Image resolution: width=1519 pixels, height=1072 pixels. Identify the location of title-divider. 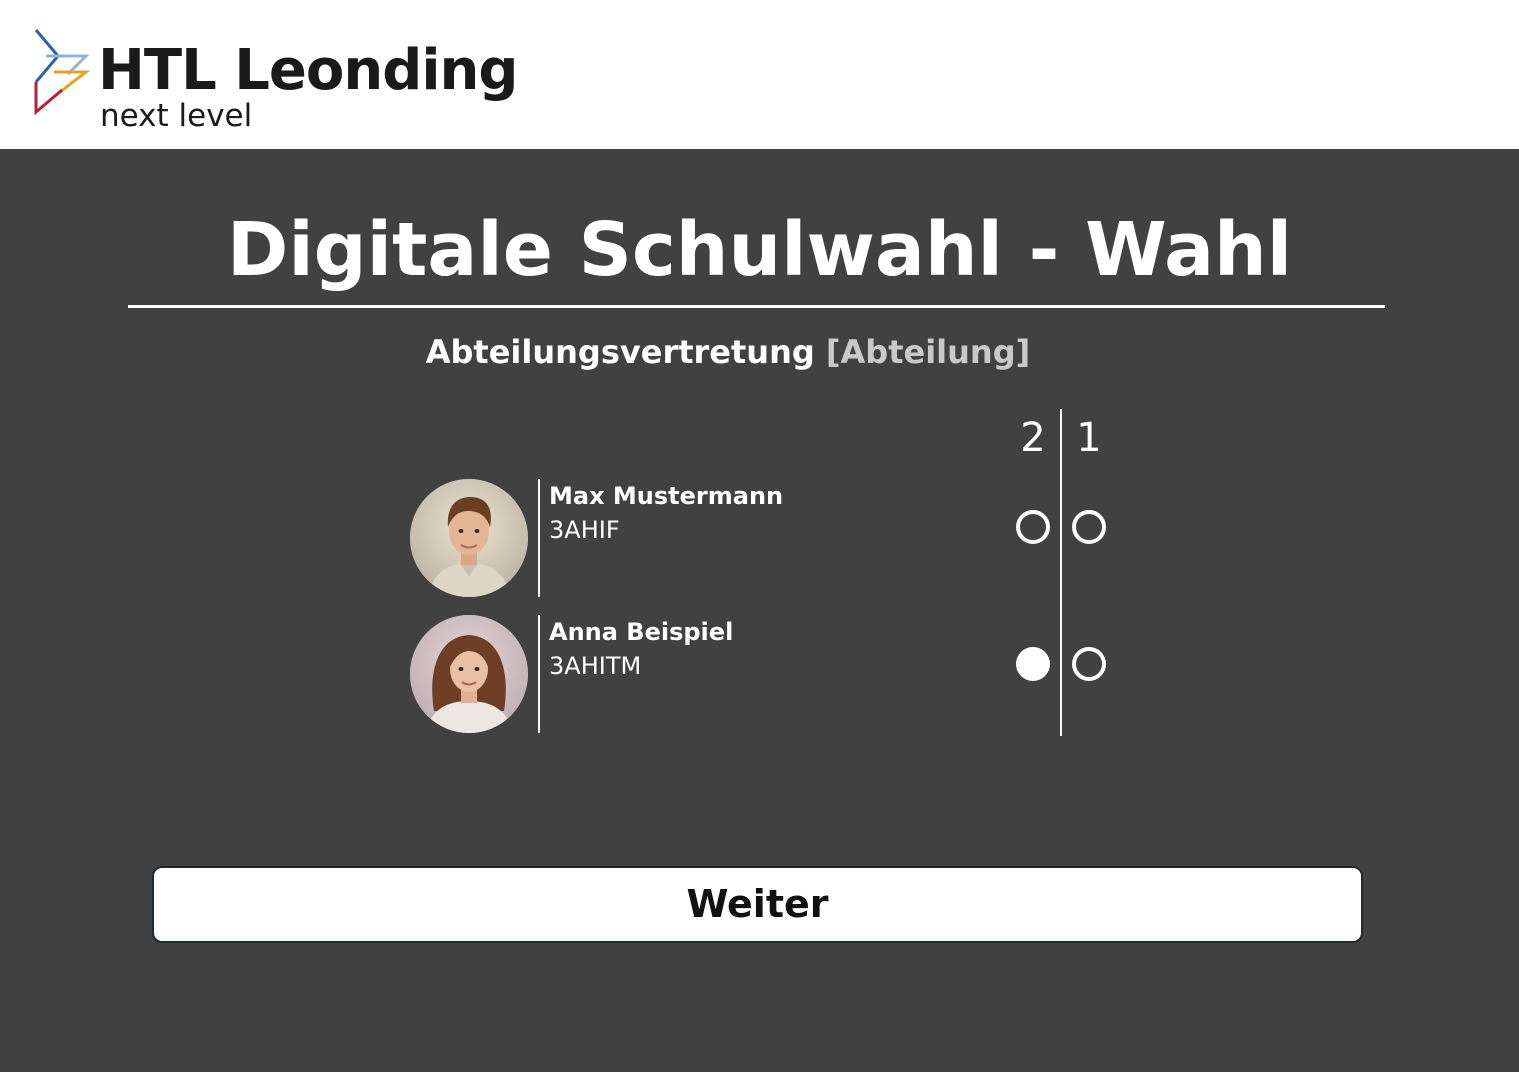
(756, 306).